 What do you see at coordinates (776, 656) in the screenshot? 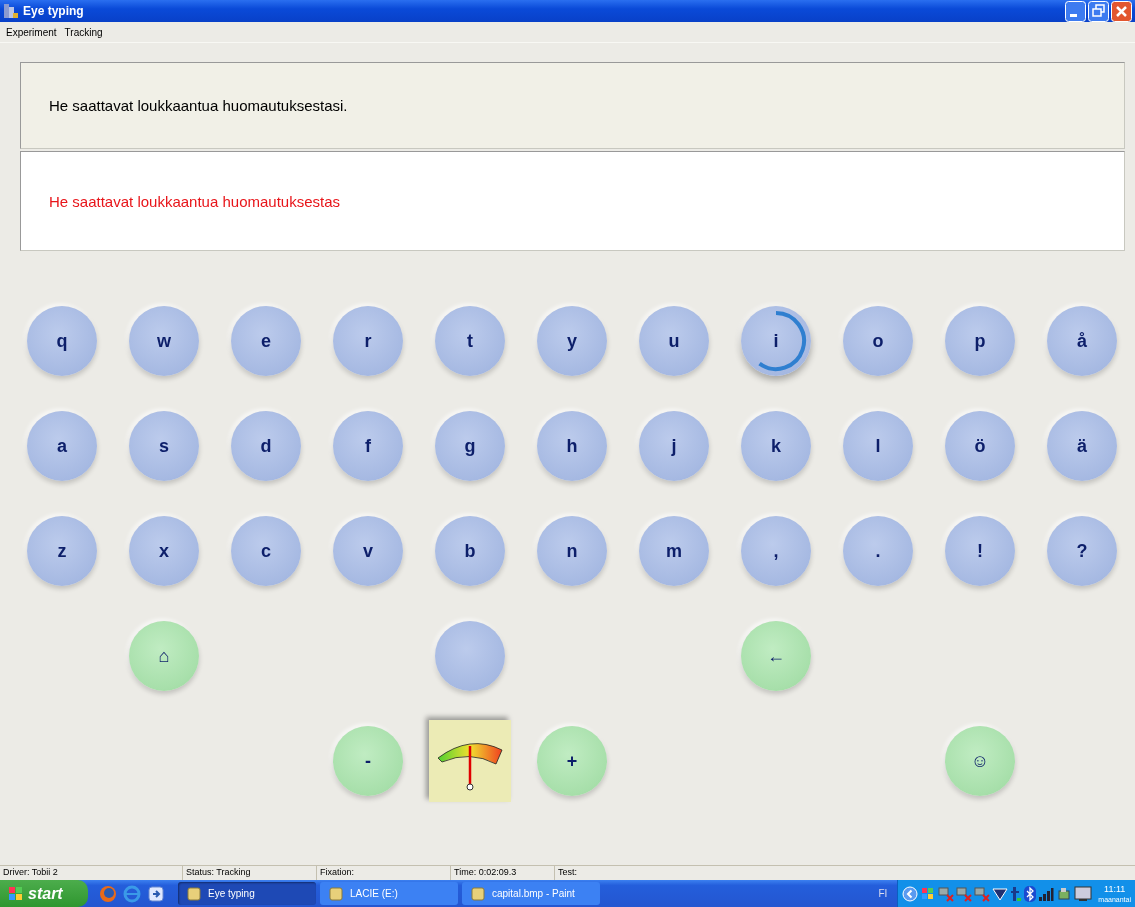
I see `key-button: ←` at bounding box center [776, 656].